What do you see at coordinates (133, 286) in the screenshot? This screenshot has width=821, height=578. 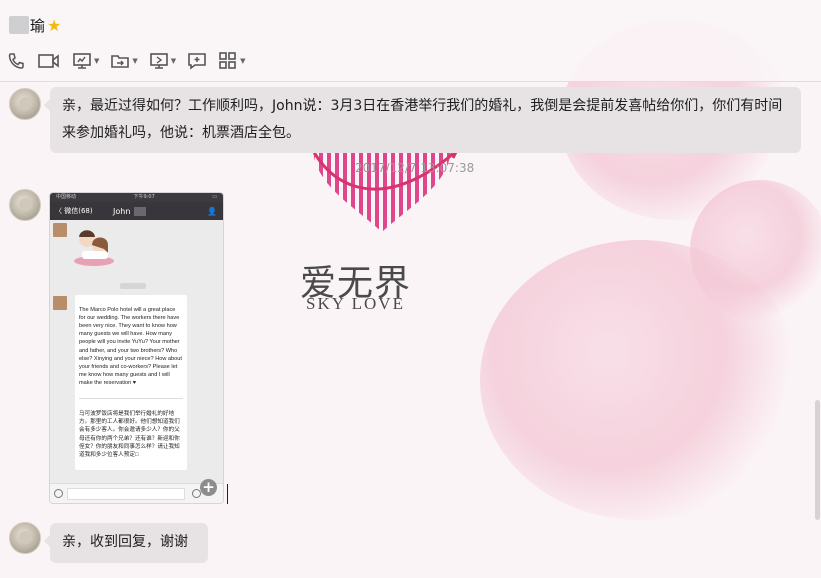 I see `phone-time-badge` at bounding box center [133, 286].